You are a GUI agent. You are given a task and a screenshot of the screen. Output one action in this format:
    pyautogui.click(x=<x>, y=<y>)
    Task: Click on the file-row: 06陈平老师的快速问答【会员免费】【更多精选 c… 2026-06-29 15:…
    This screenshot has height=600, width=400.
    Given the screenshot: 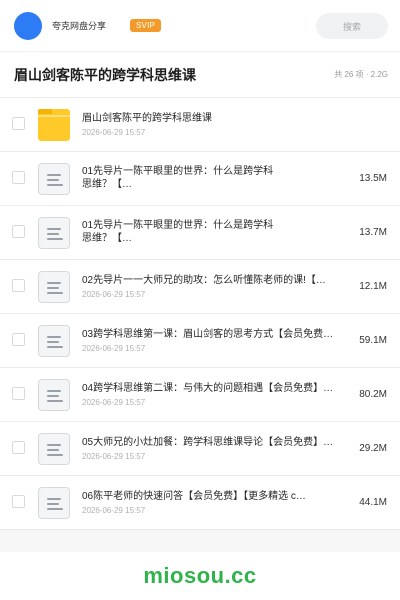 What is the action you would take?
    pyautogui.click(x=200, y=503)
    